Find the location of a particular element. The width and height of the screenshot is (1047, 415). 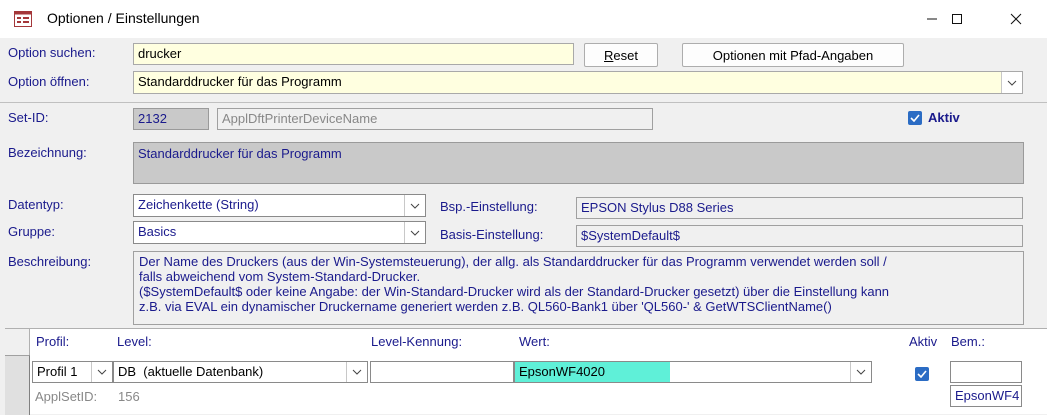

bem-input is located at coordinates (986, 372).